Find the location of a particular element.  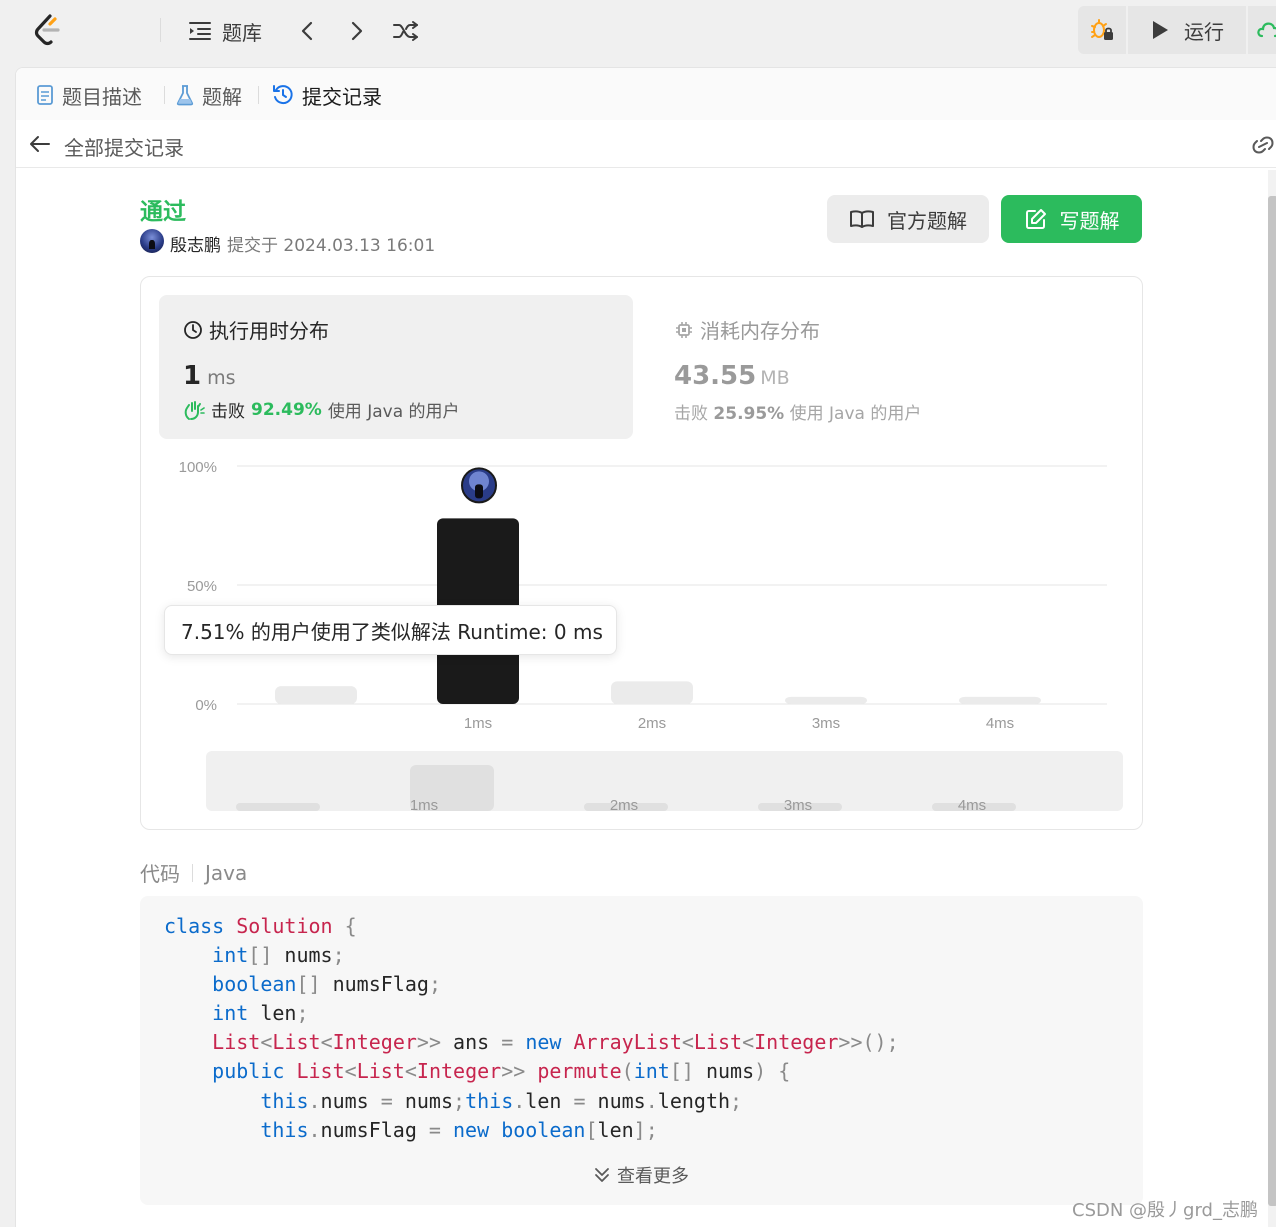

cloud-upload-icon is located at coordinates (1266, 30).